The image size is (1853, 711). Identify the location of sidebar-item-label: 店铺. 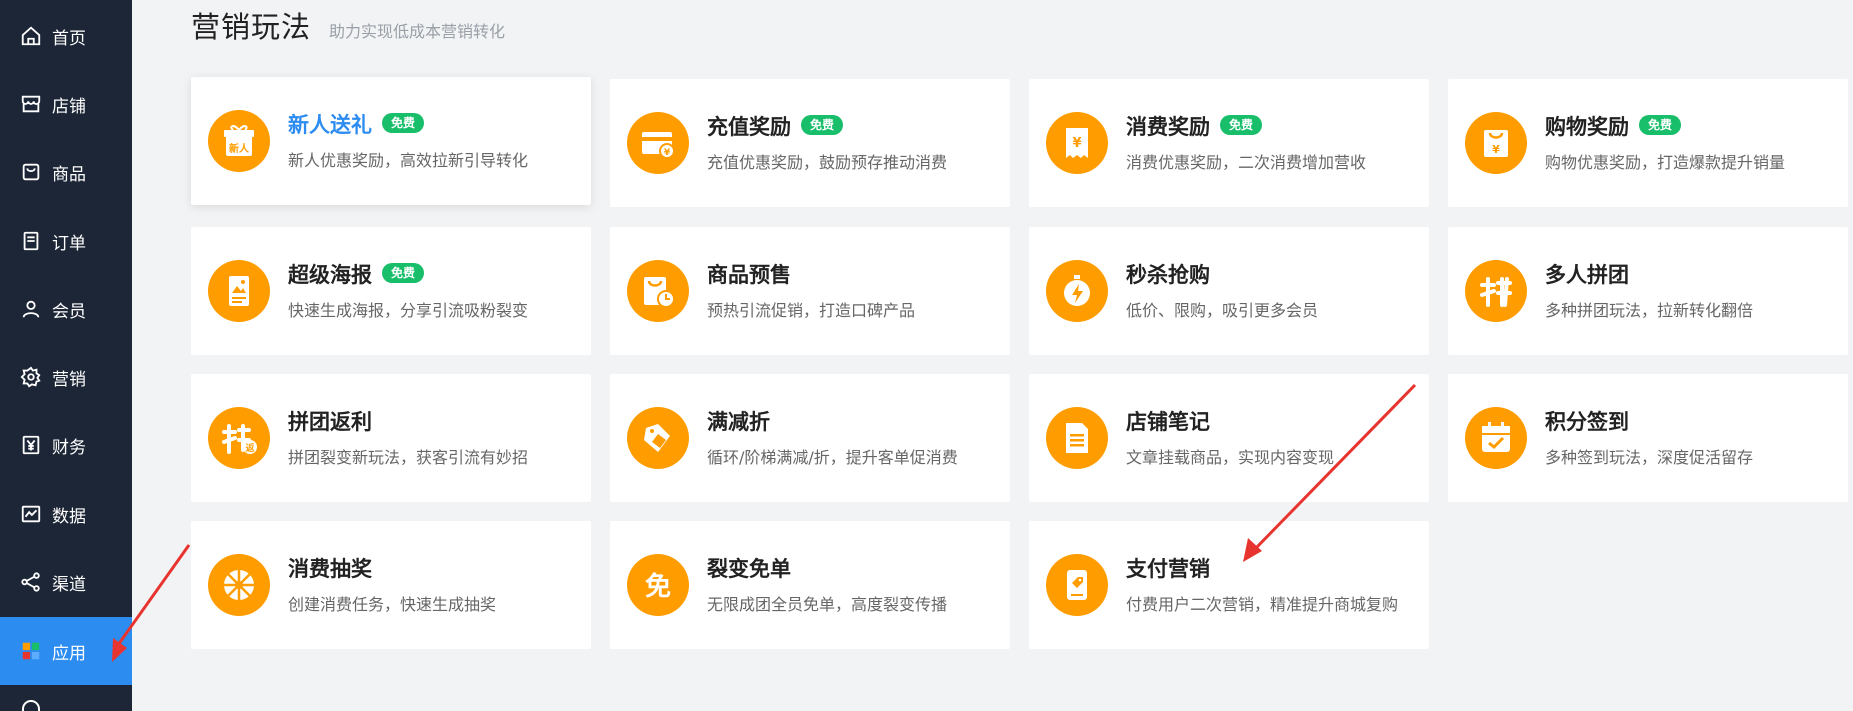
(69, 106).